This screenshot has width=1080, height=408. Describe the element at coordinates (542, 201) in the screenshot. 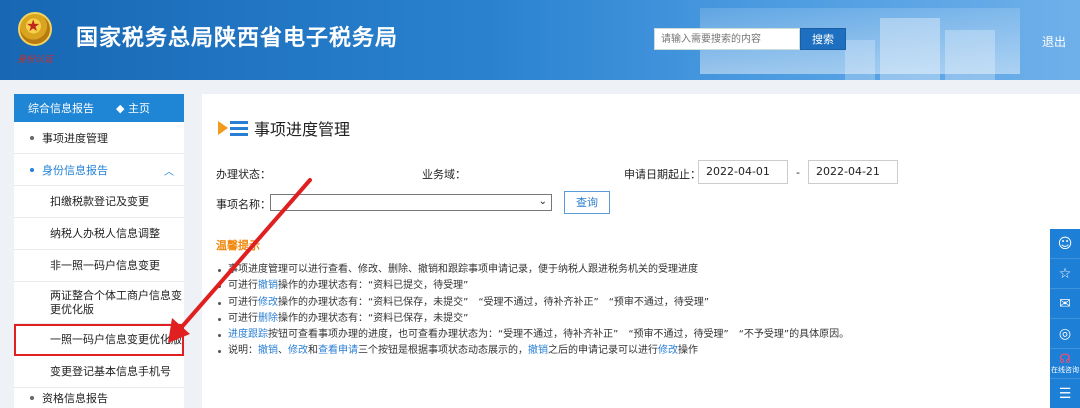

I see `chevron-down-icon: ⌄` at that location.